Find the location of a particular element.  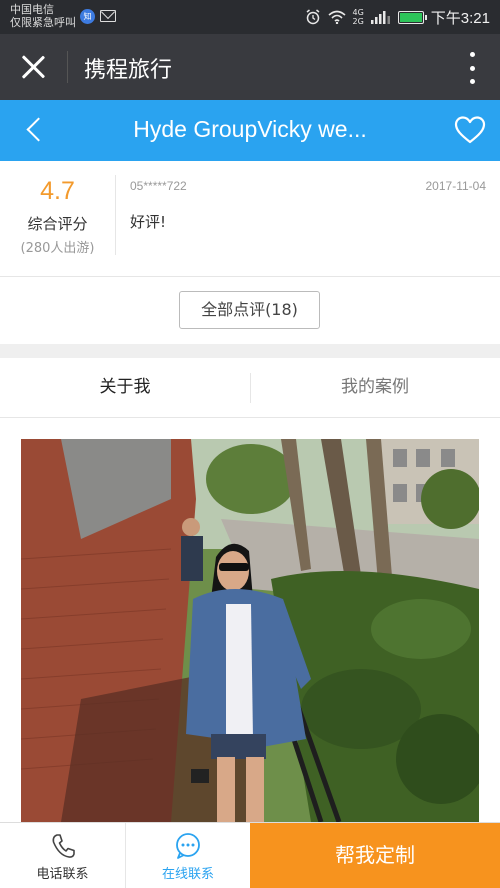

phone-contact-button: 电话联系 is located at coordinates (62, 855).